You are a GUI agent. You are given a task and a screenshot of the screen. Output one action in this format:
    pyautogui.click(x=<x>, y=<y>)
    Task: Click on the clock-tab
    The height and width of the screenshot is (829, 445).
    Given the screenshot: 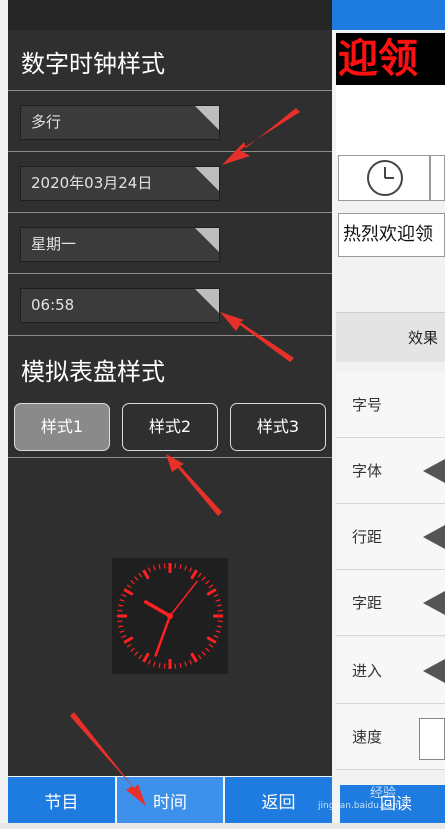 What is the action you would take?
    pyautogui.click(x=384, y=178)
    